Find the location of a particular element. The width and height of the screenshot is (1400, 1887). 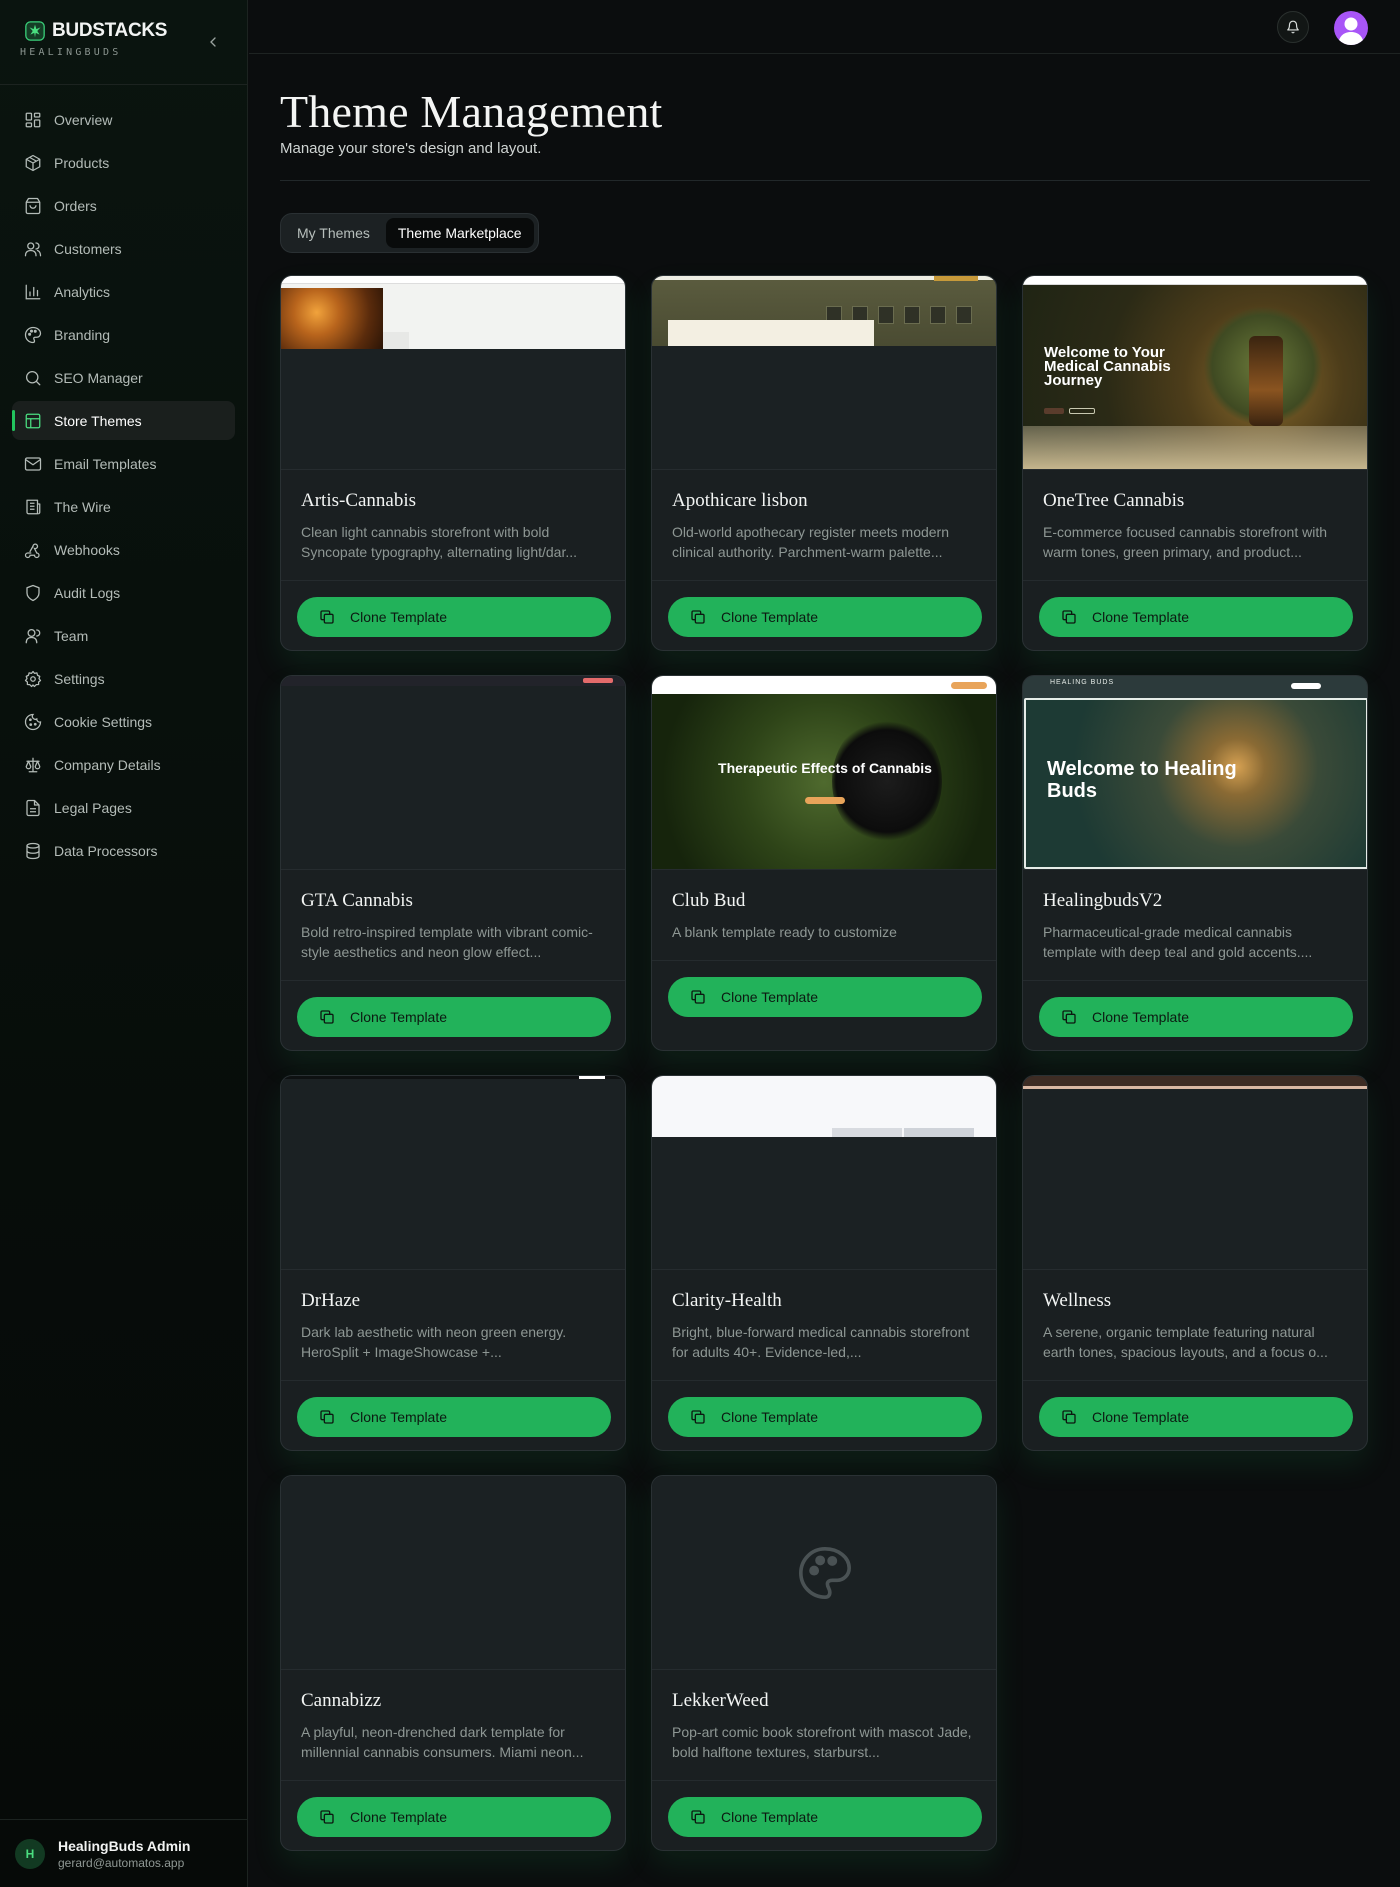

preview-parchment is located at coordinates (771, 333).